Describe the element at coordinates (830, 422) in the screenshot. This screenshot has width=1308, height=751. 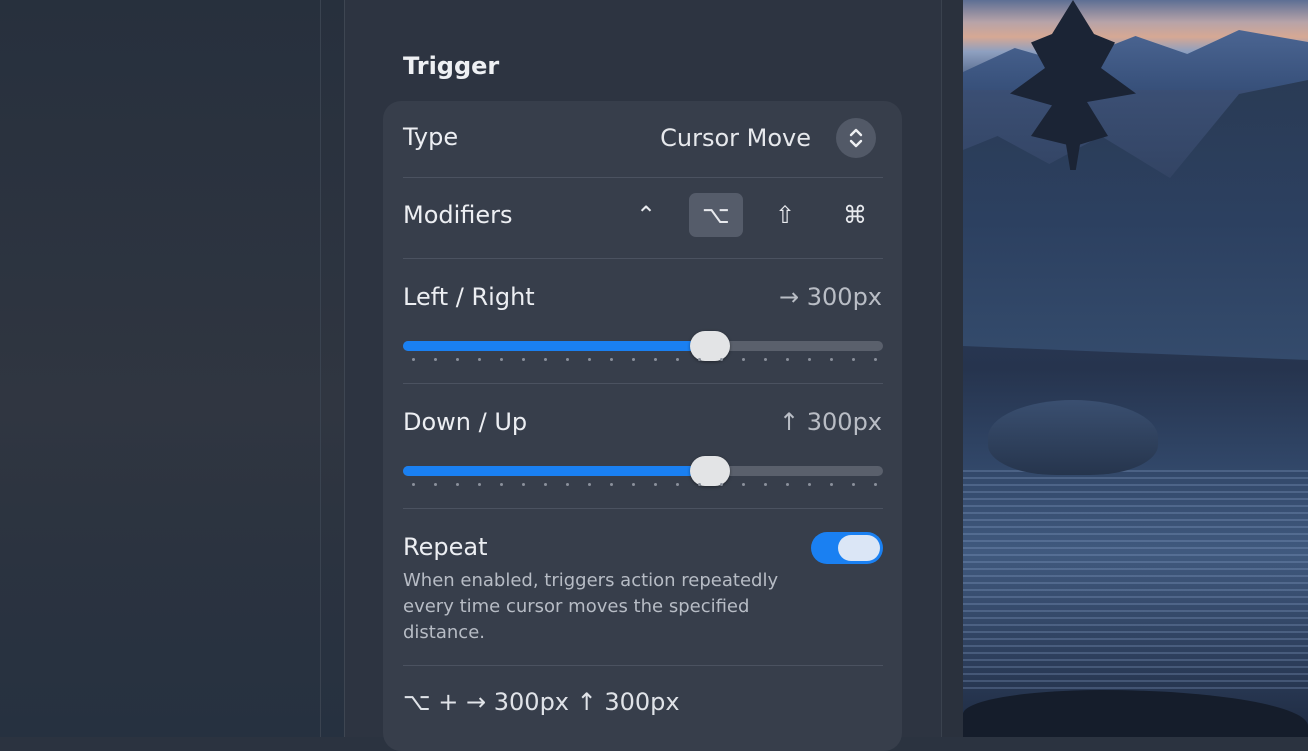
I see `down-up-value: ↑ 300px` at that location.